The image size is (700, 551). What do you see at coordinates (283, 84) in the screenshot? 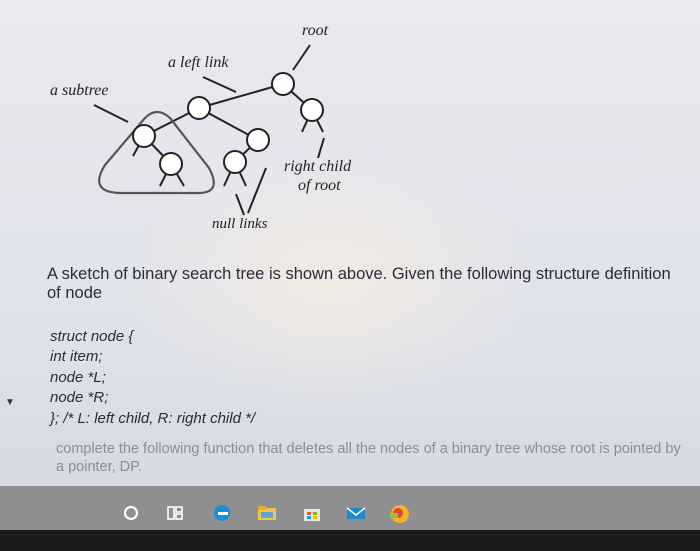
I see `root-node` at bounding box center [283, 84].